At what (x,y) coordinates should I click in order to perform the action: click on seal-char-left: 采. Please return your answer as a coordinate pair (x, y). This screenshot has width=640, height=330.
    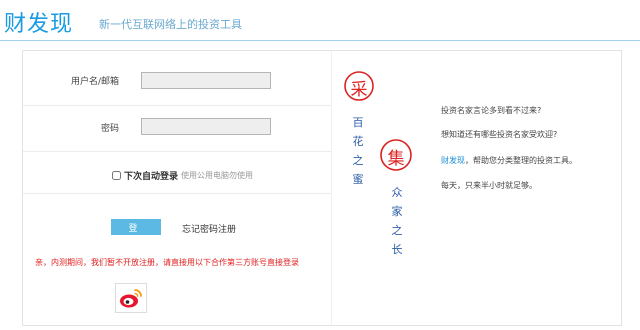
    Looking at the image, I should click on (359, 90).